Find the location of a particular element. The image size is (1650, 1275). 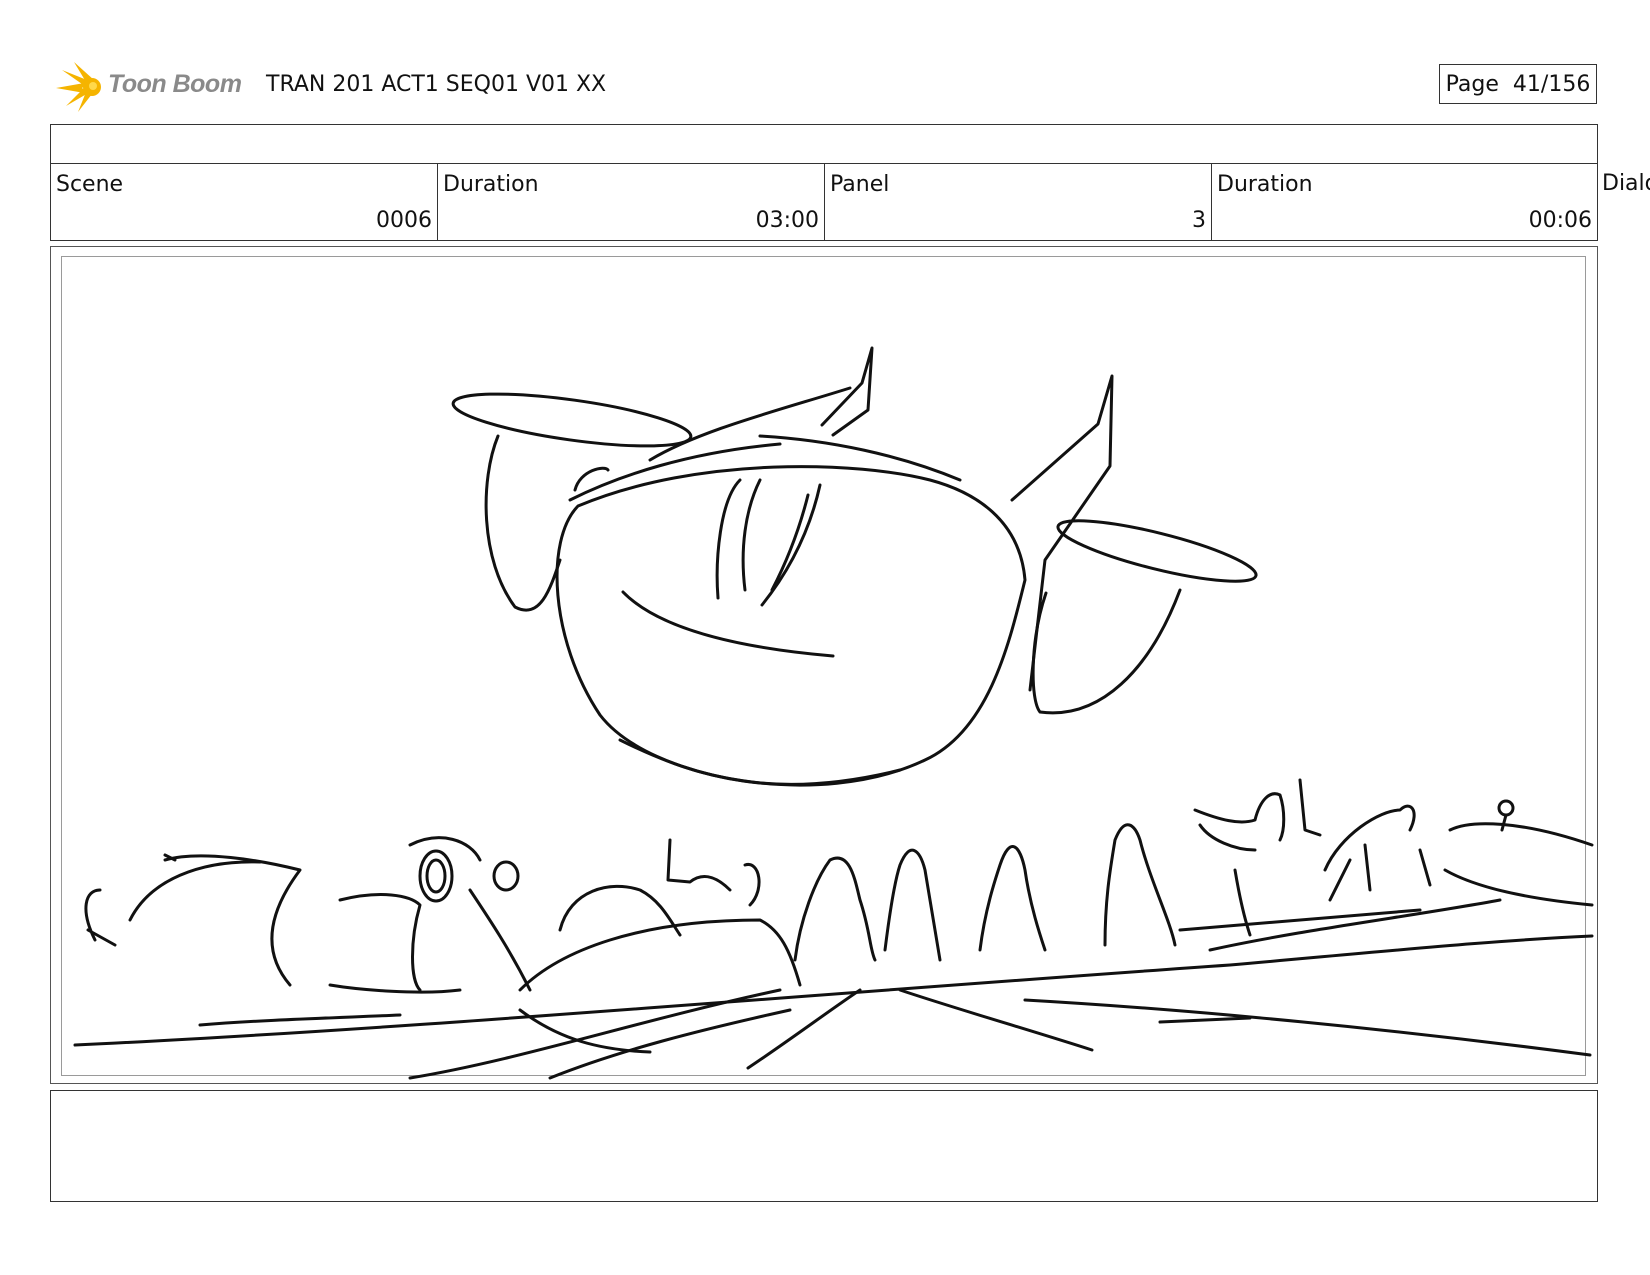

panel-cell: Panel 3 is located at coordinates (1018, 202).